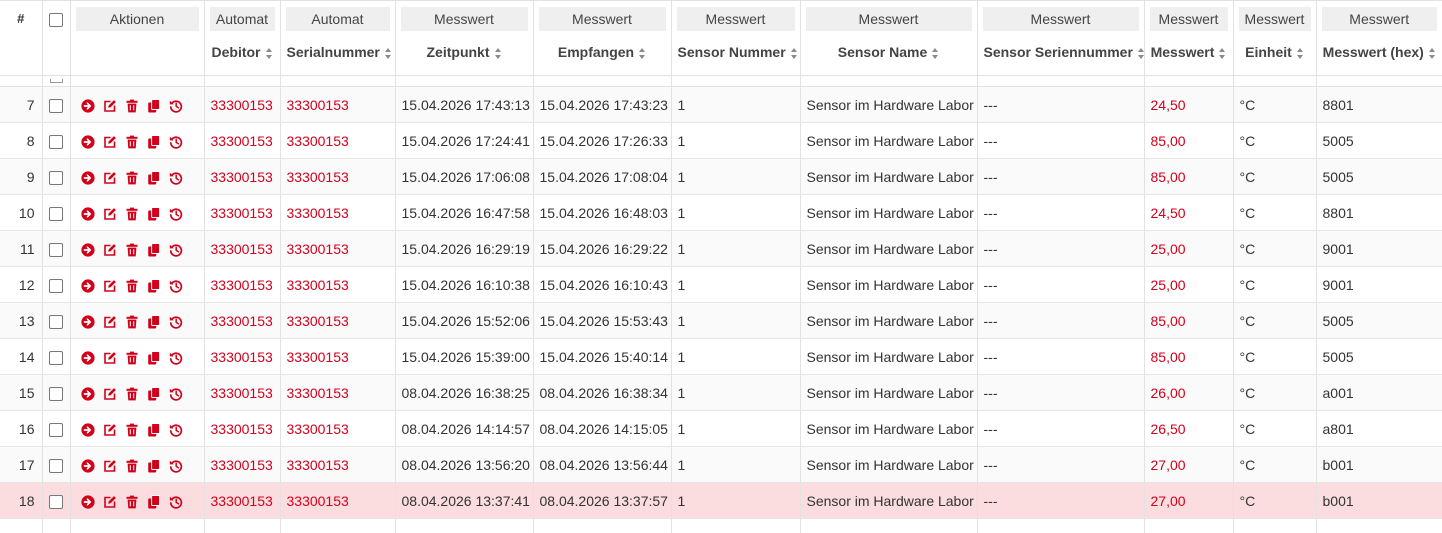 Image resolution: width=1442 pixels, height=533 pixels. Describe the element at coordinates (56, 20) in the screenshot. I see `select-all-checkbox` at that location.